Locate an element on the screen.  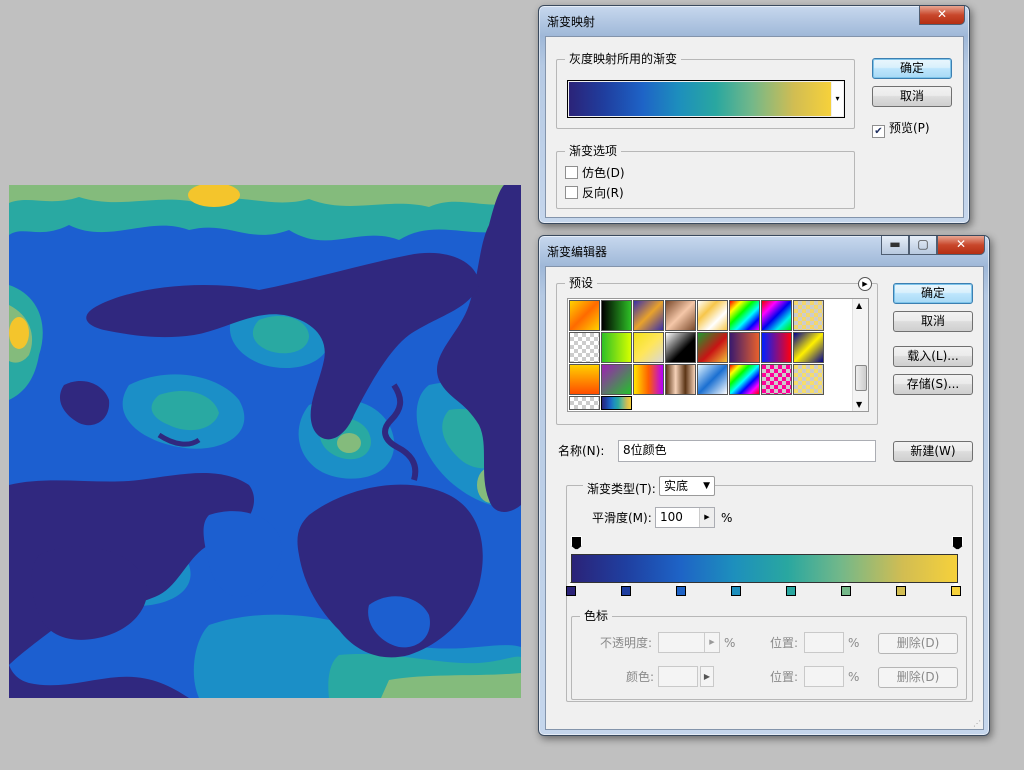
gradient-type-group: 渐变类型(T): 实底 ▼ 平滑度(M): 100 ▶ % 色标 不透明度: ▶ is located at coordinates (769, 589).